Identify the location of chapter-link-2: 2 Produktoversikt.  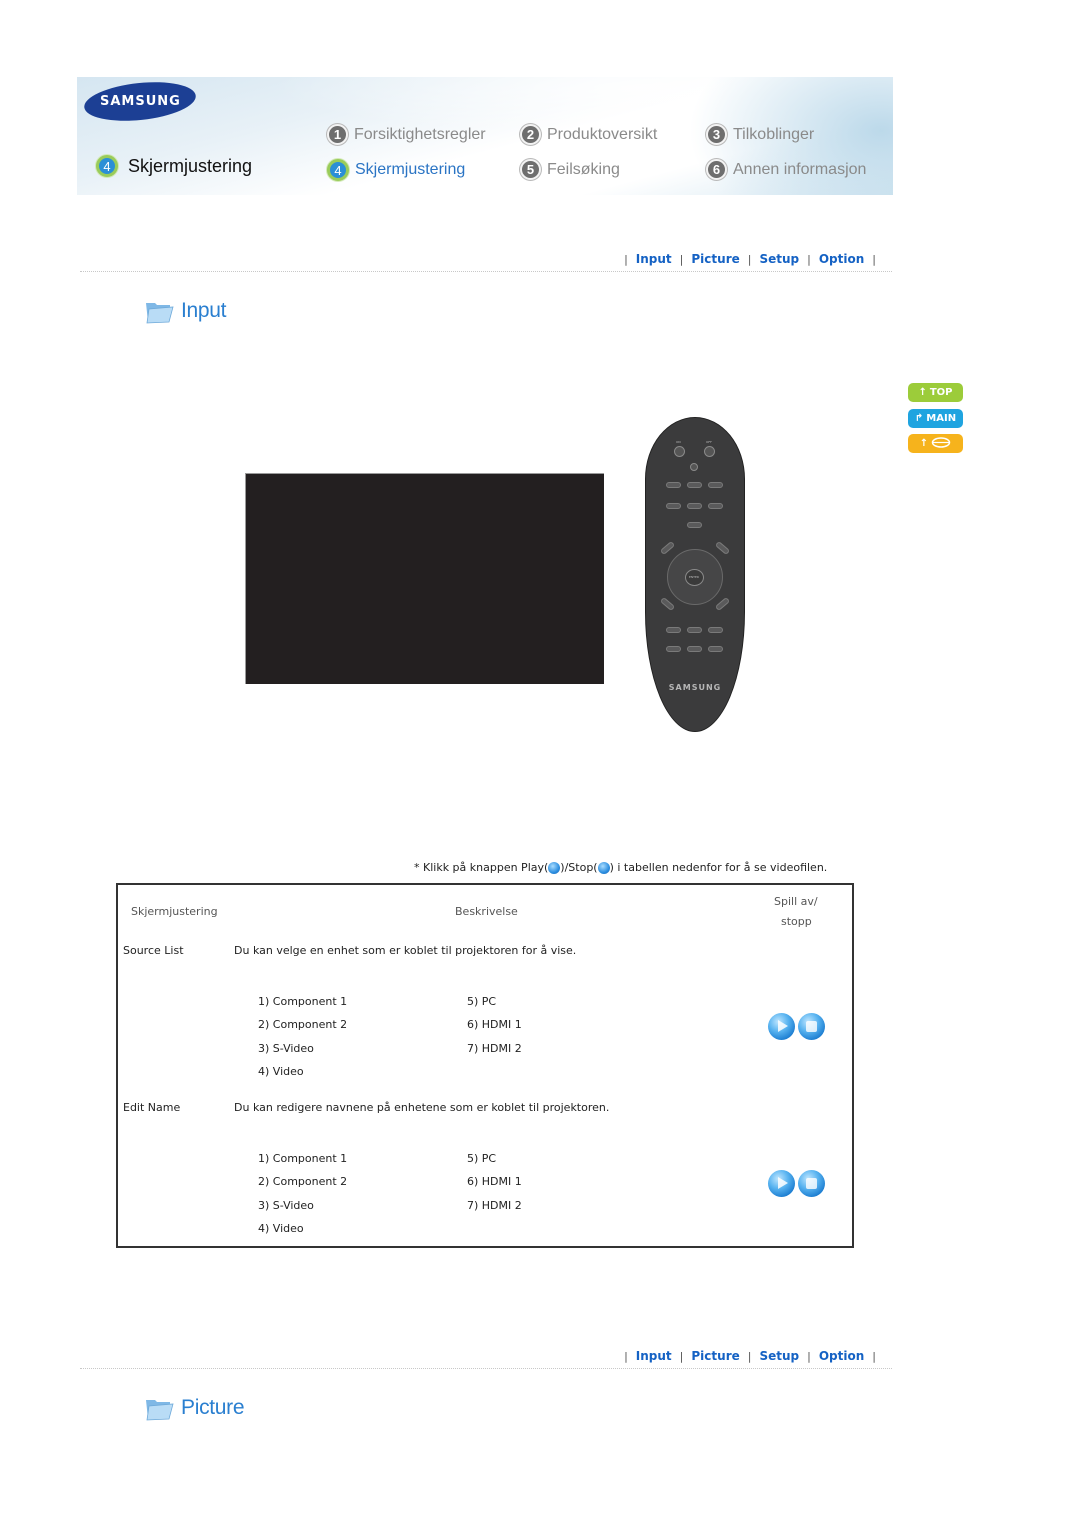
(588, 134).